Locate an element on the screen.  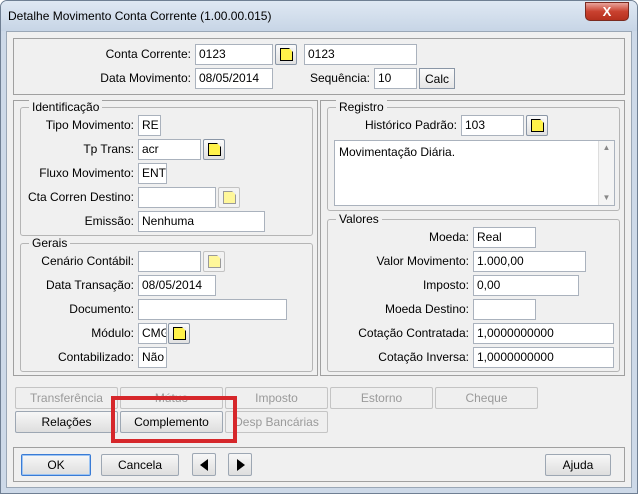
data-movimento-label: Data Movimento: is located at coordinates (145, 78).